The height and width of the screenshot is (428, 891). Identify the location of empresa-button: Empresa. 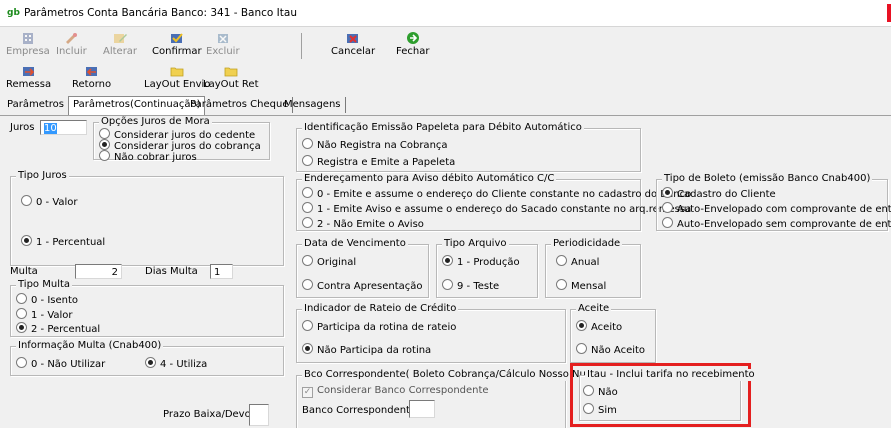
(28, 44).